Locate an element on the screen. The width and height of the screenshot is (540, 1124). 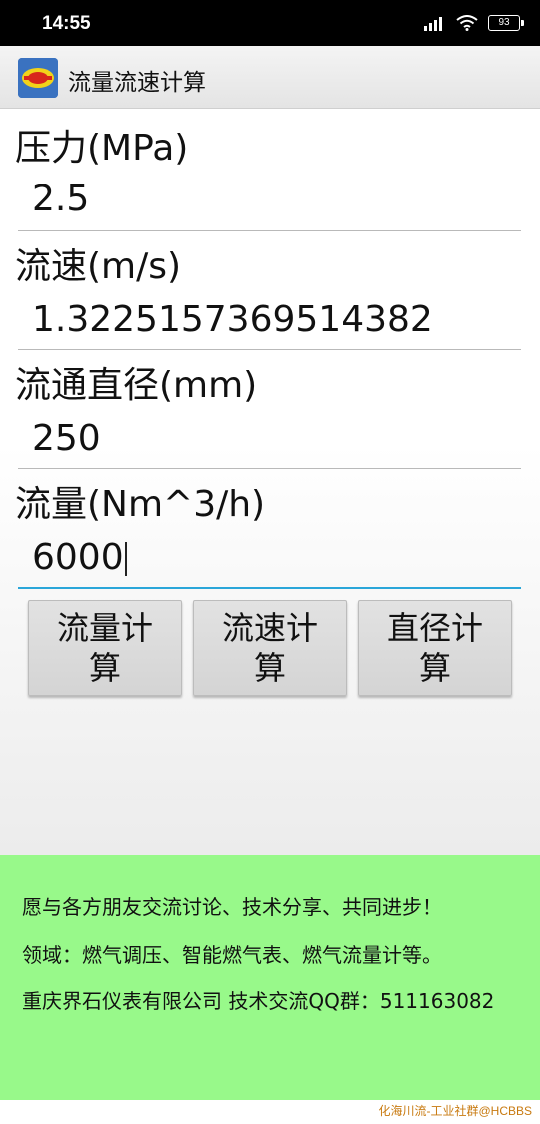
diameter-input: 250 is located at coordinates (269, 445).